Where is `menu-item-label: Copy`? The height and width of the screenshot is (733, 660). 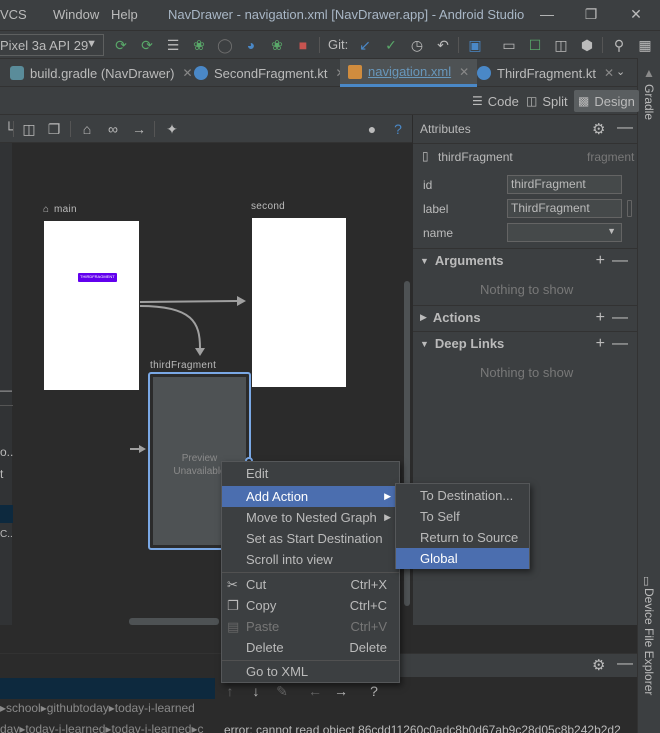
menu-item-label: Copy is located at coordinates (261, 605).